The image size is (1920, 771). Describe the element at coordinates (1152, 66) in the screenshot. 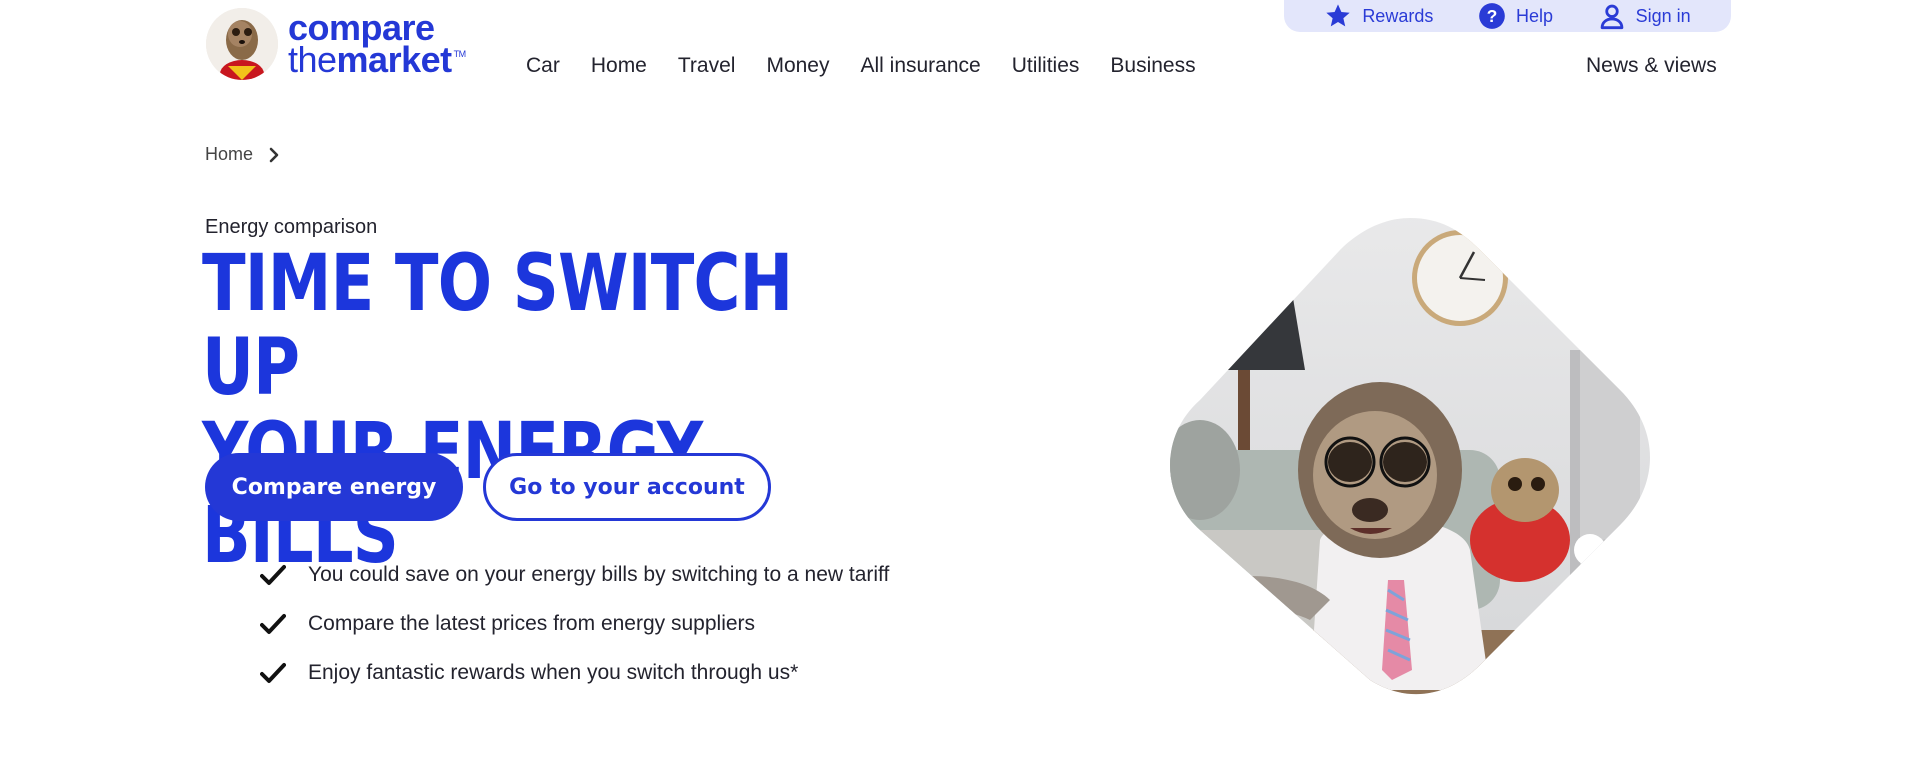

I see `nav-item-business: Business` at that location.